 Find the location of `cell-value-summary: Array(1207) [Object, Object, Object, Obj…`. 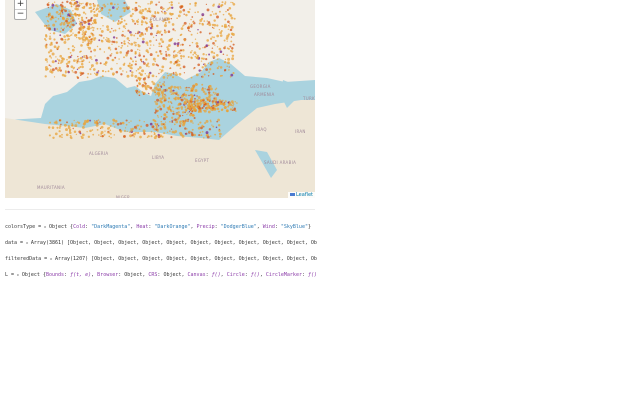

cell-value-summary: Array(1207) [Object, Object, Object, Obj… is located at coordinates (185, 259).